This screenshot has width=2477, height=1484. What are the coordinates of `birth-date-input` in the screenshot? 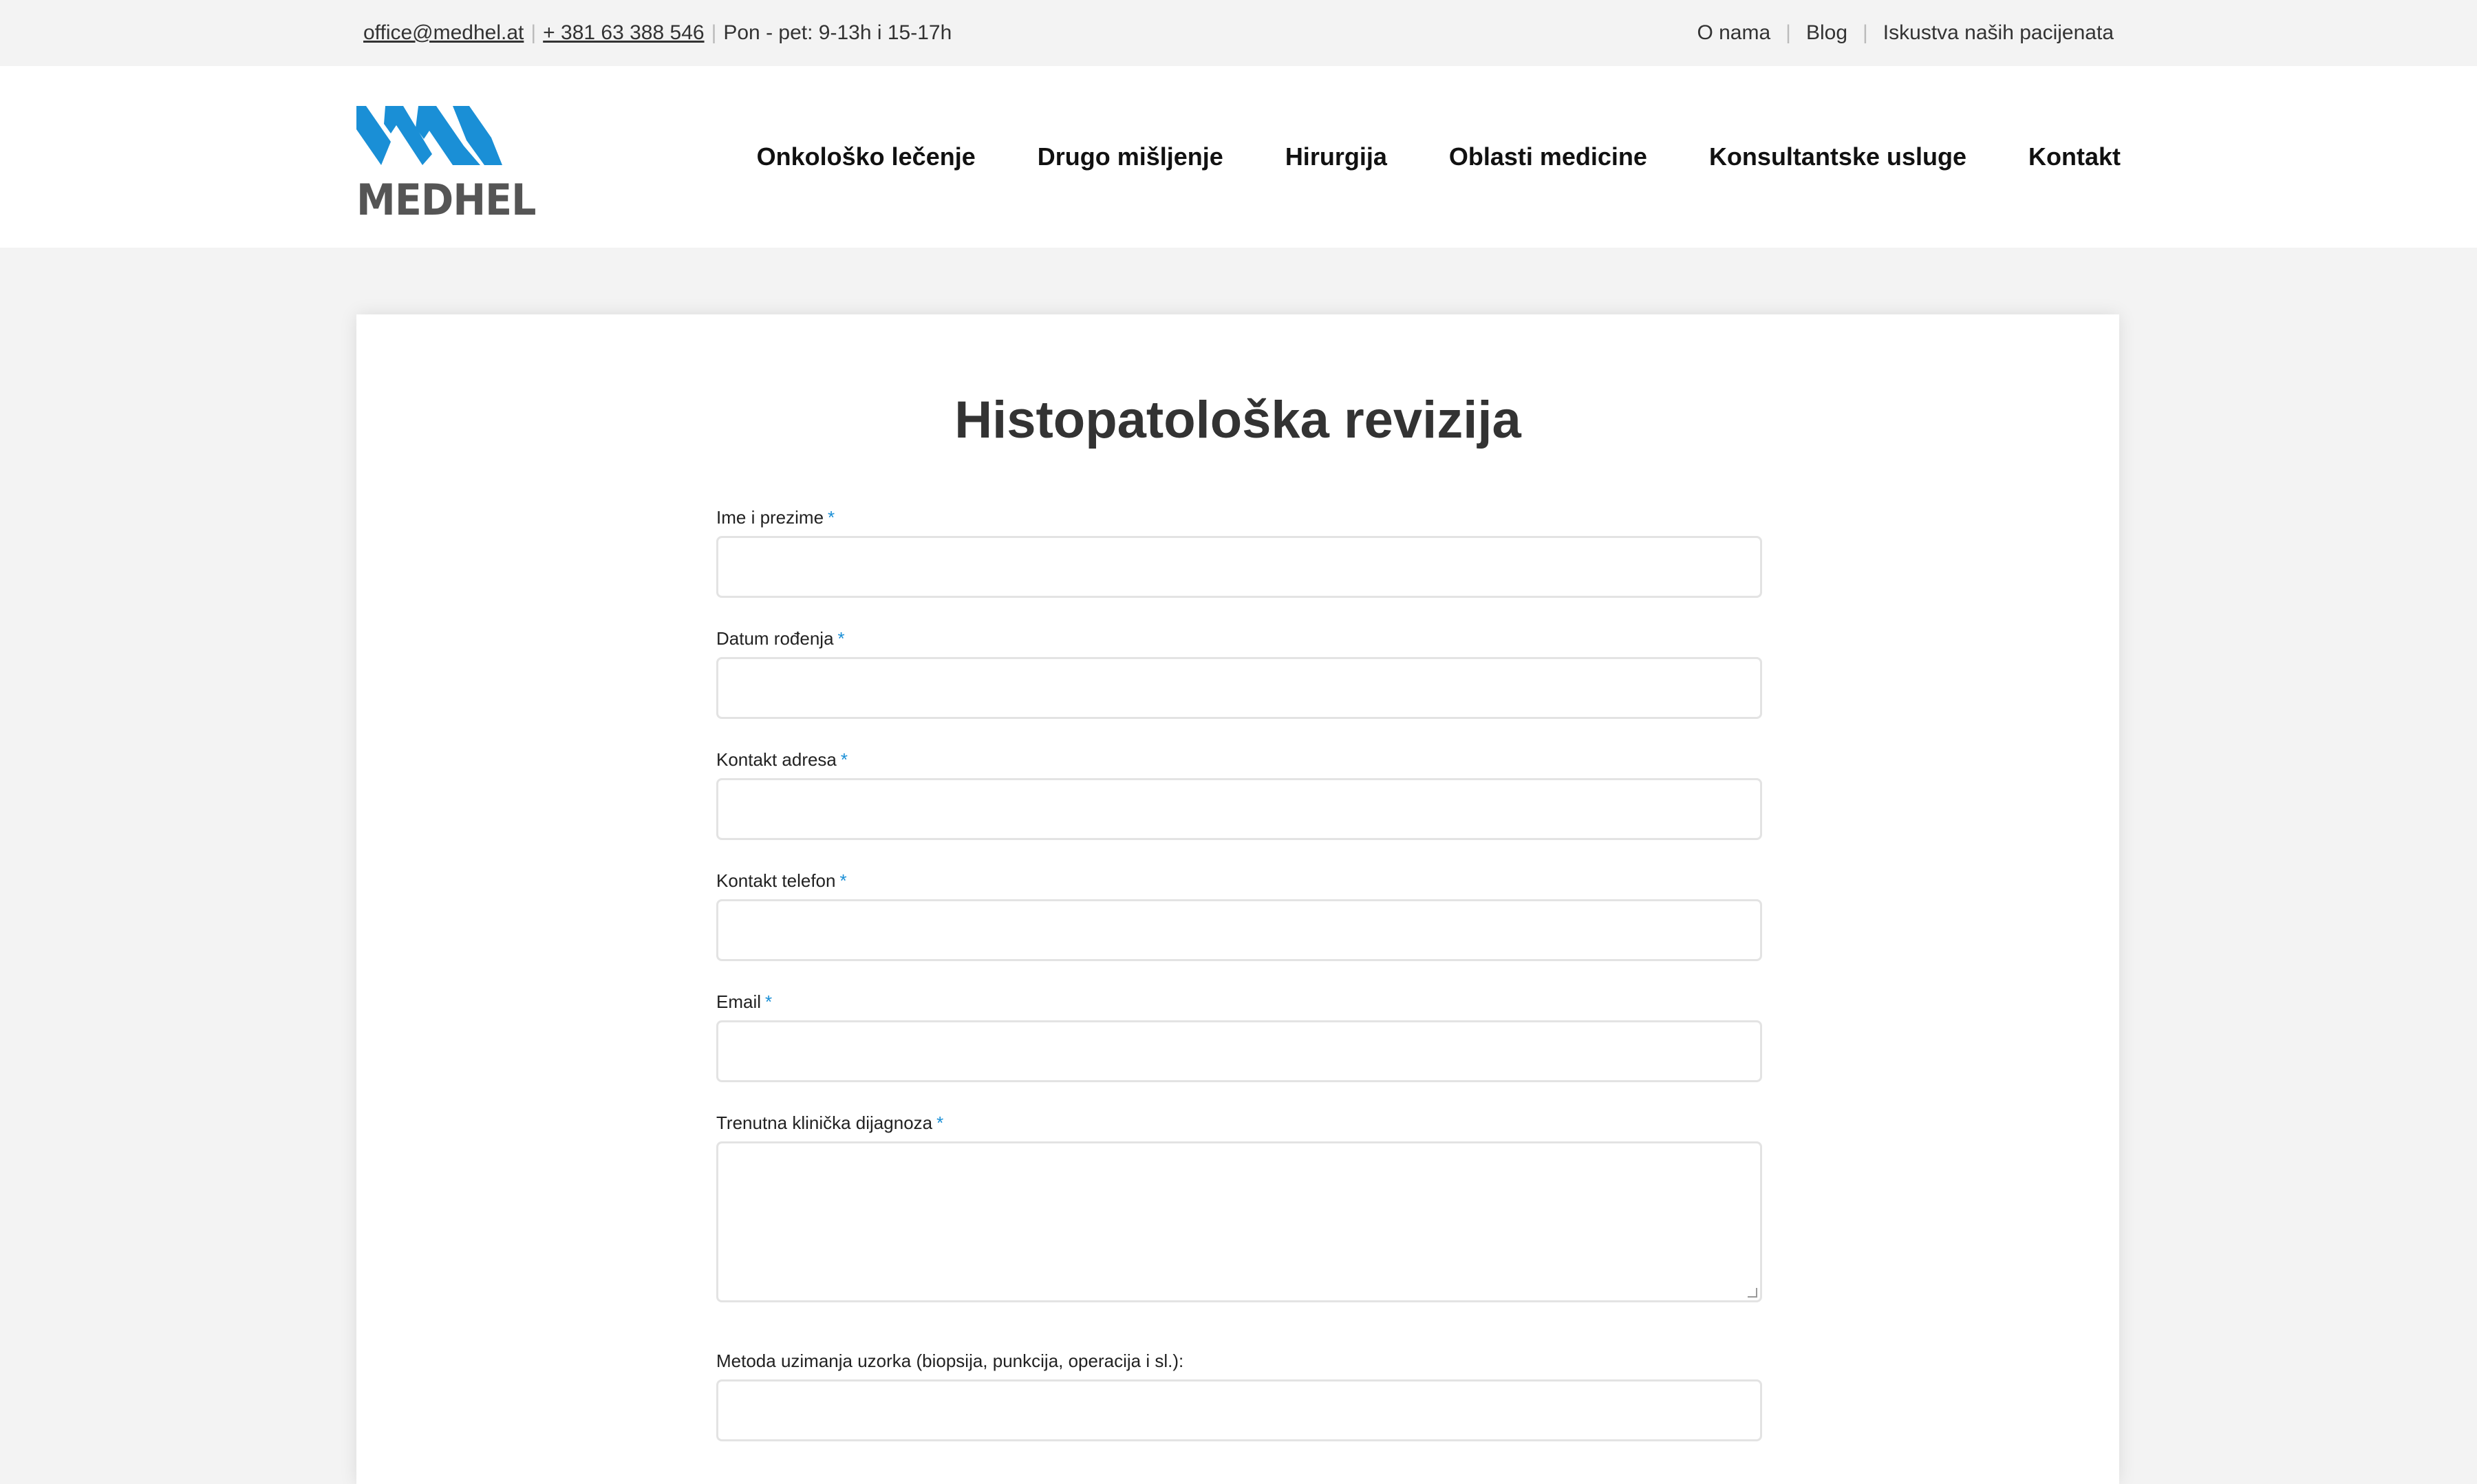 It's located at (1239, 688).